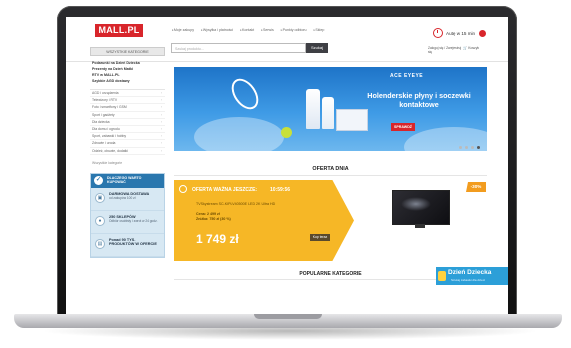 This screenshot has height=348, width=571. What do you see at coordinates (468, 280) in the screenshot?
I see `childrens-day-subtitle: Szukaj zabawki dla dzieci` at bounding box center [468, 280].